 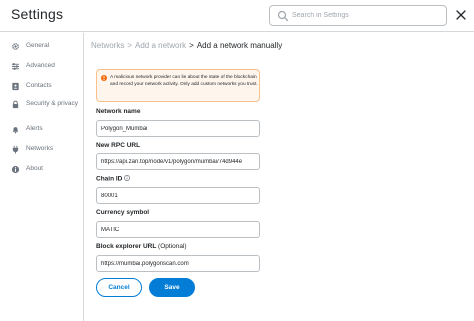 What do you see at coordinates (39, 85) in the screenshot?
I see `sidebar-item-label: Contacts` at bounding box center [39, 85].